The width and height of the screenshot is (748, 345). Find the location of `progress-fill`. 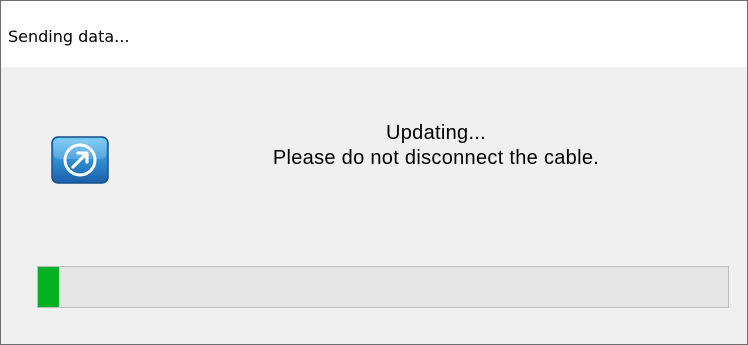

progress-fill is located at coordinates (48, 287).